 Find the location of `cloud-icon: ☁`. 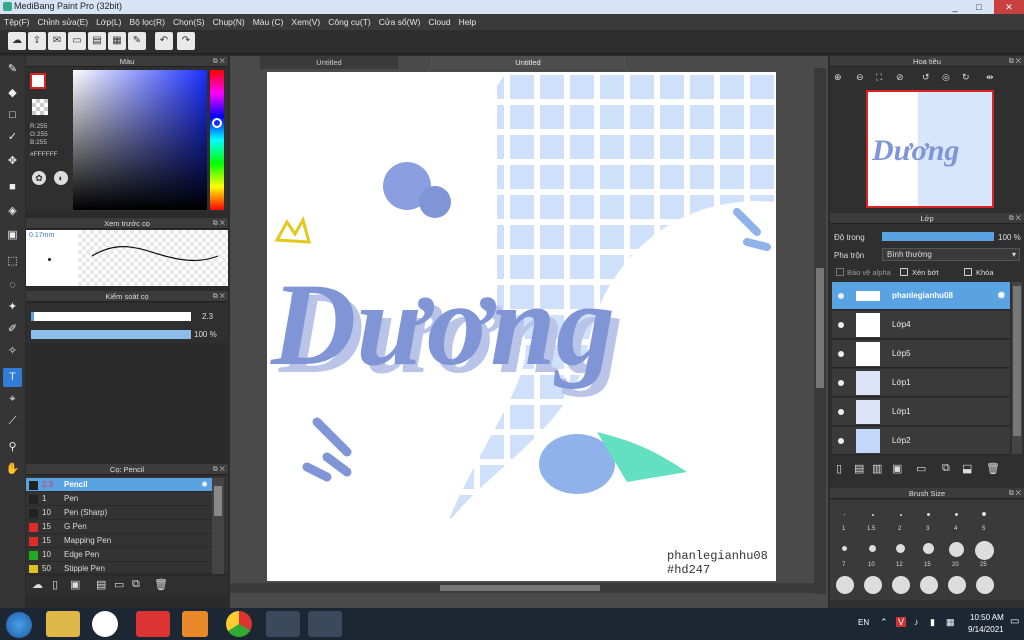

cloud-icon: ☁ is located at coordinates (17, 41).